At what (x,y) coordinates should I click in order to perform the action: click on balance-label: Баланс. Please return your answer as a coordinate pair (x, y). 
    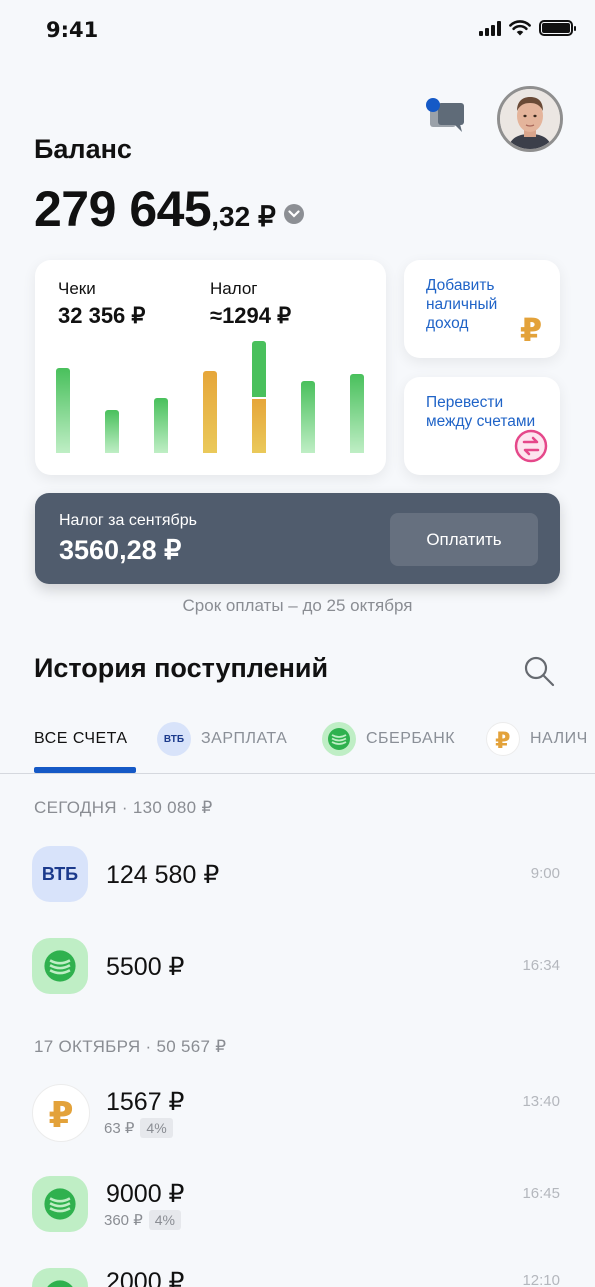
    Looking at the image, I should click on (83, 149).